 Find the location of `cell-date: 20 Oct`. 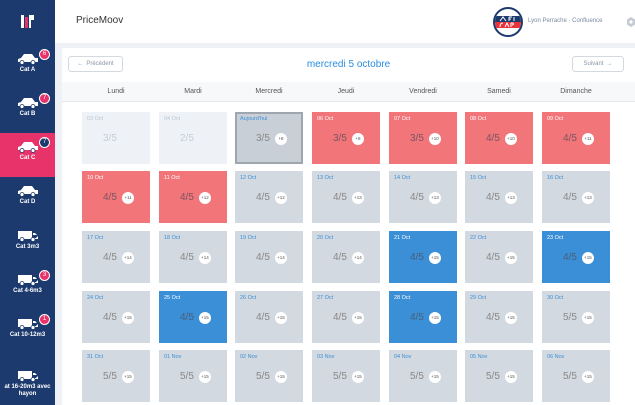

cell-date: 20 Oct is located at coordinates (325, 238).